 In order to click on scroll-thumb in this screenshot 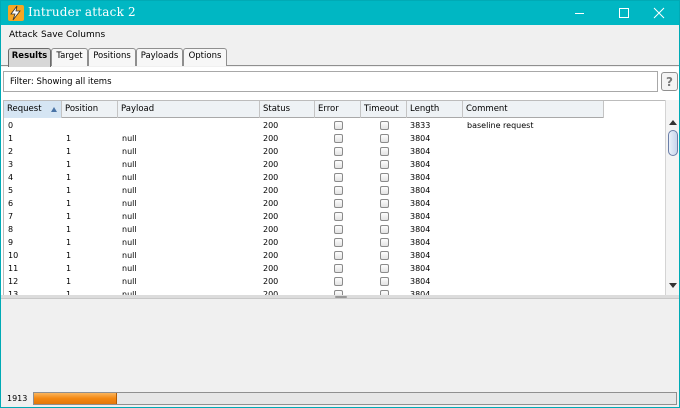, I will do `click(673, 143)`.